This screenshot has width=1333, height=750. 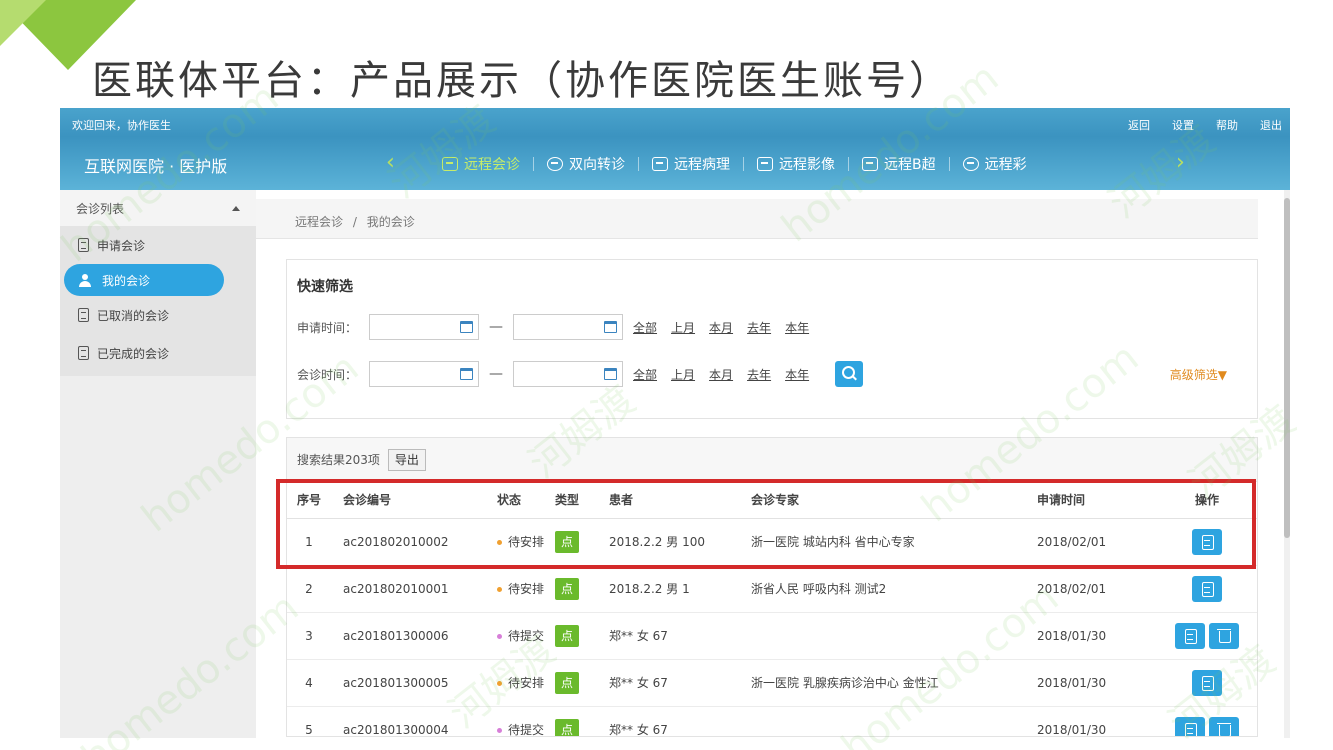 What do you see at coordinates (406, 459) in the screenshot?
I see `export-button: 导出` at bounding box center [406, 459].